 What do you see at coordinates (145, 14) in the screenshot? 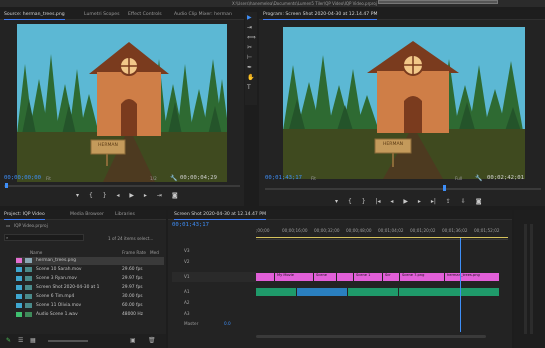
I see `tab-effect-controls: Effect Controls` at bounding box center [145, 14].